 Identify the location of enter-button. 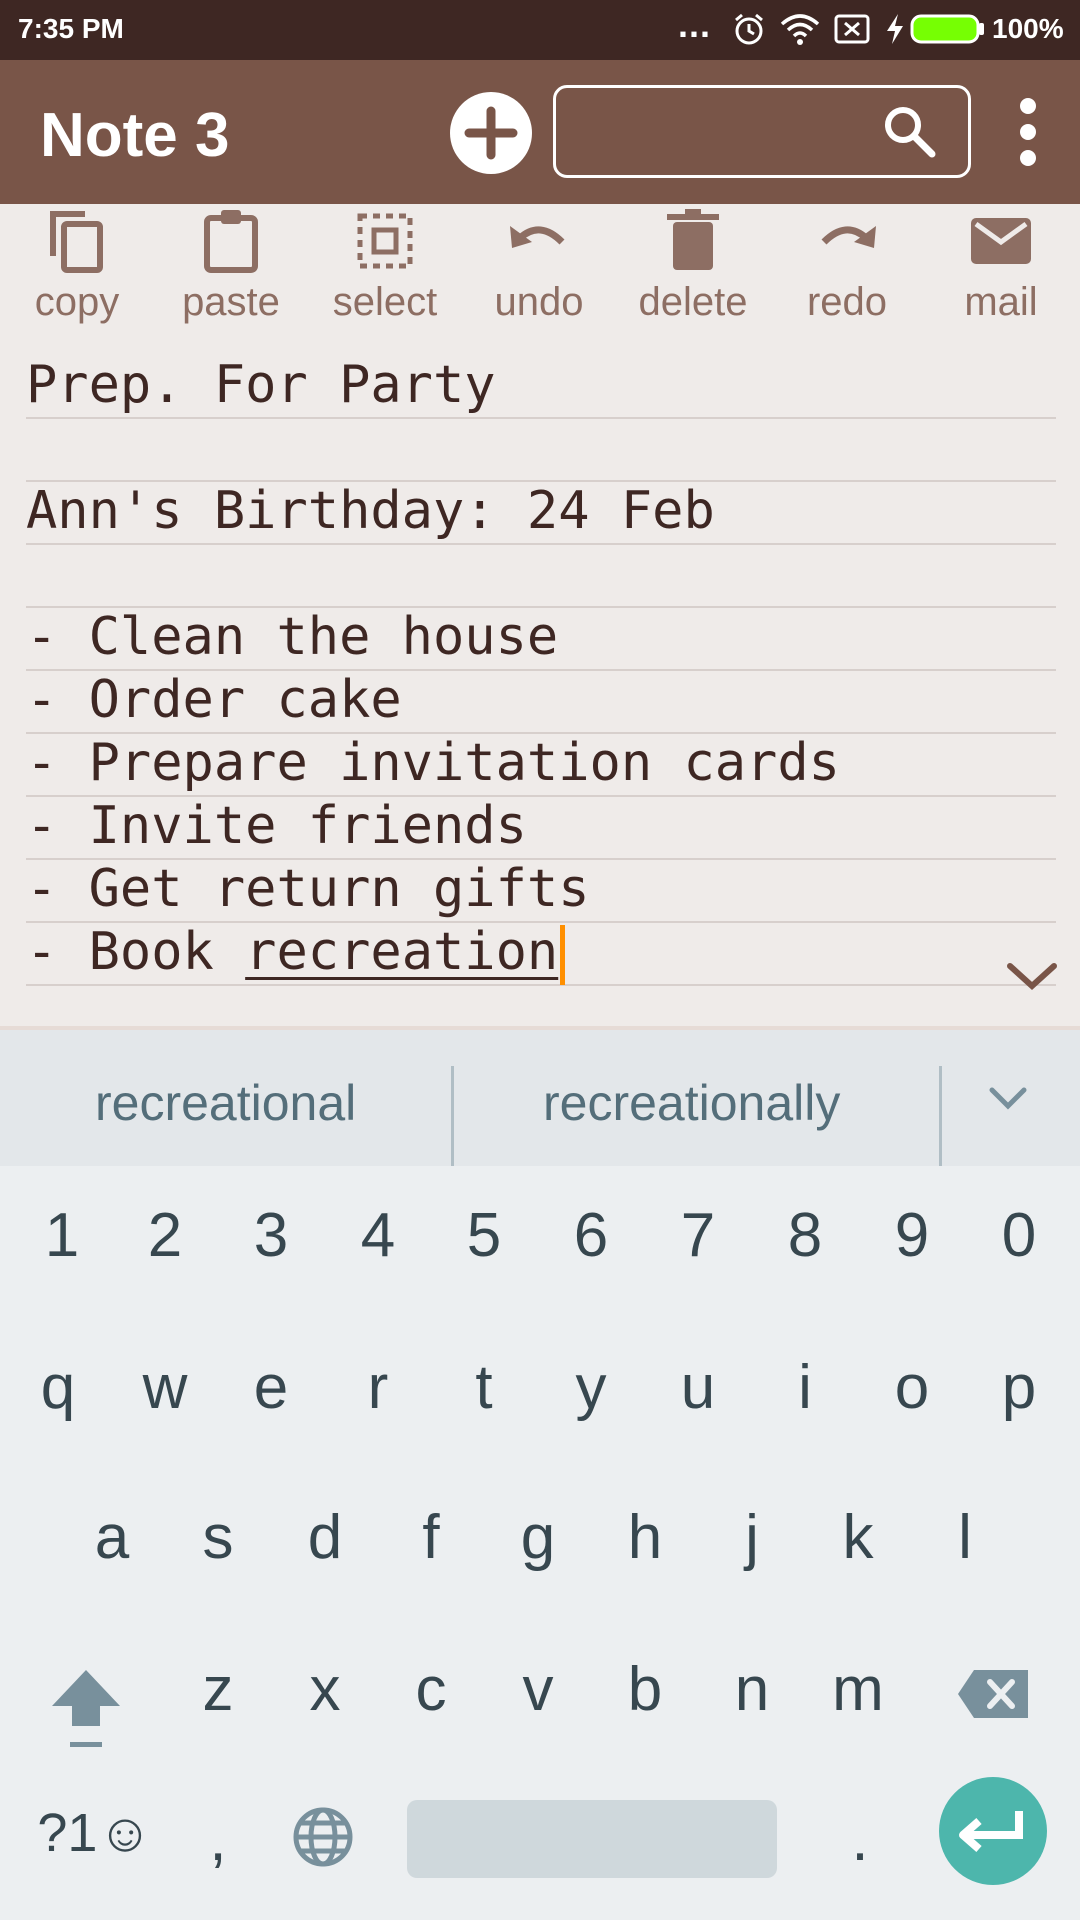
(993, 1831).